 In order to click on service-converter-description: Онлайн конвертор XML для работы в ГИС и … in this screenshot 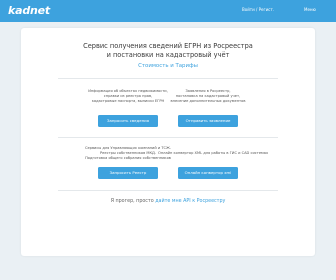, I will do `click(213, 153)`.